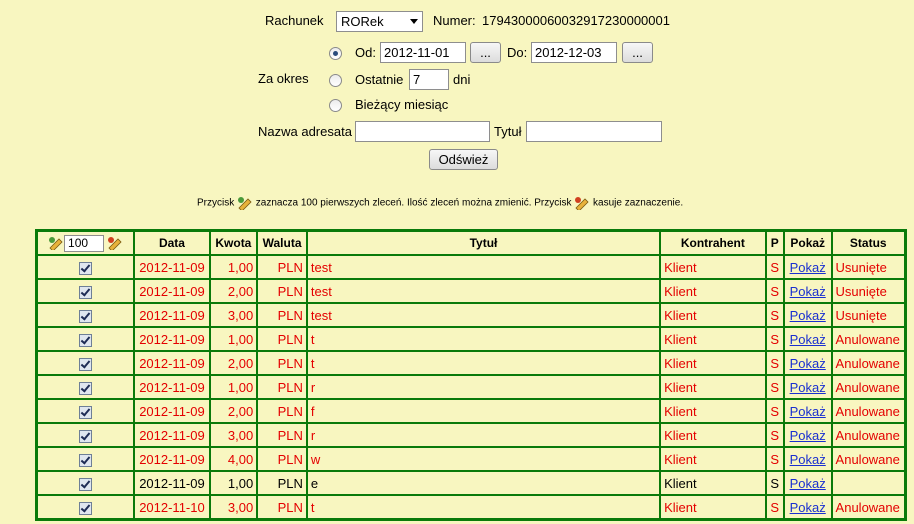  Describe the element at coordinates (115, 243) in the screenshot. I see `clear-pencil-icon` at that location.